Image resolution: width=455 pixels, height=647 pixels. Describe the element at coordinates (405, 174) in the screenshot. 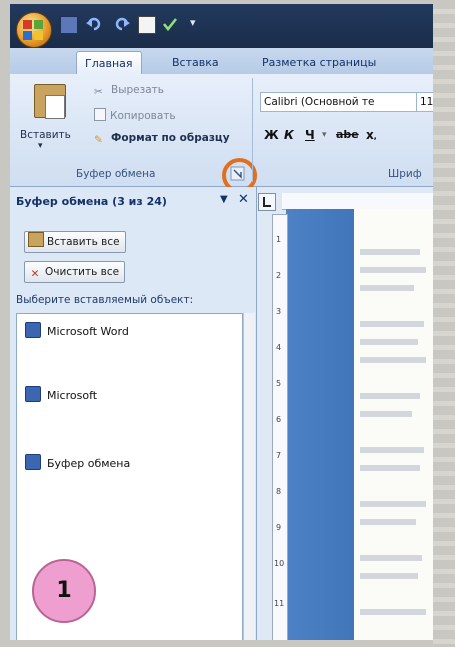

I see `font-group-label: Шриф` at that location.